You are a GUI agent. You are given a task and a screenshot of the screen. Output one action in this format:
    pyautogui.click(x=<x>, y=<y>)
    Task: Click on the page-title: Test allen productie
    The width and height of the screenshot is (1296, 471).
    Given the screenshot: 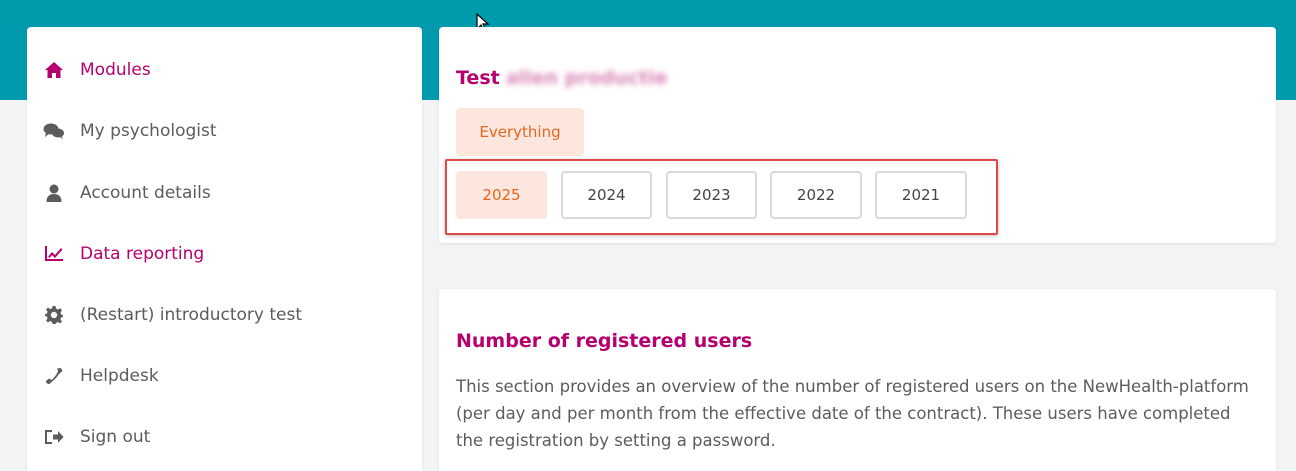 What is the action you would take?
    pyautogui.click(x=562, y=78)
    